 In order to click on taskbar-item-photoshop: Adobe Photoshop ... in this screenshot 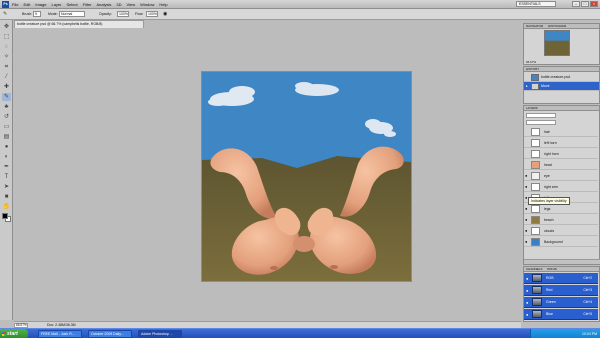, I will do `click(160, 334)`.